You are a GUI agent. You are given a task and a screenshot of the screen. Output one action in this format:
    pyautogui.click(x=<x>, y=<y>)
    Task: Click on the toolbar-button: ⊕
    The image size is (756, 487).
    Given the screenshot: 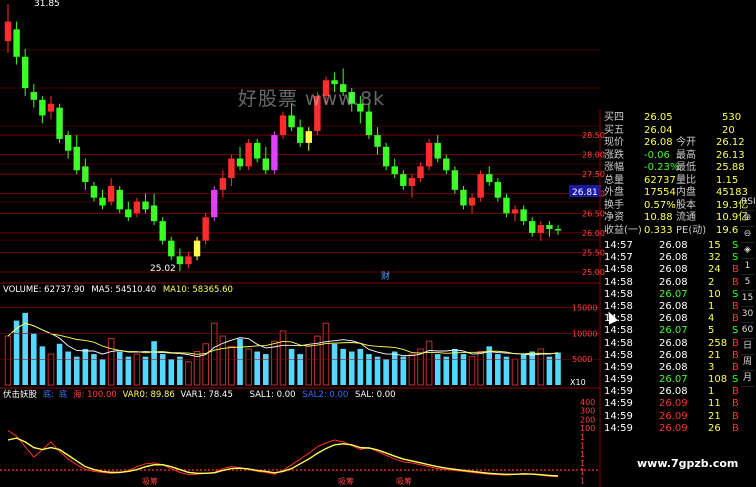 What is the action you would take?
    pyautogui.click(x=747, y=219)
    